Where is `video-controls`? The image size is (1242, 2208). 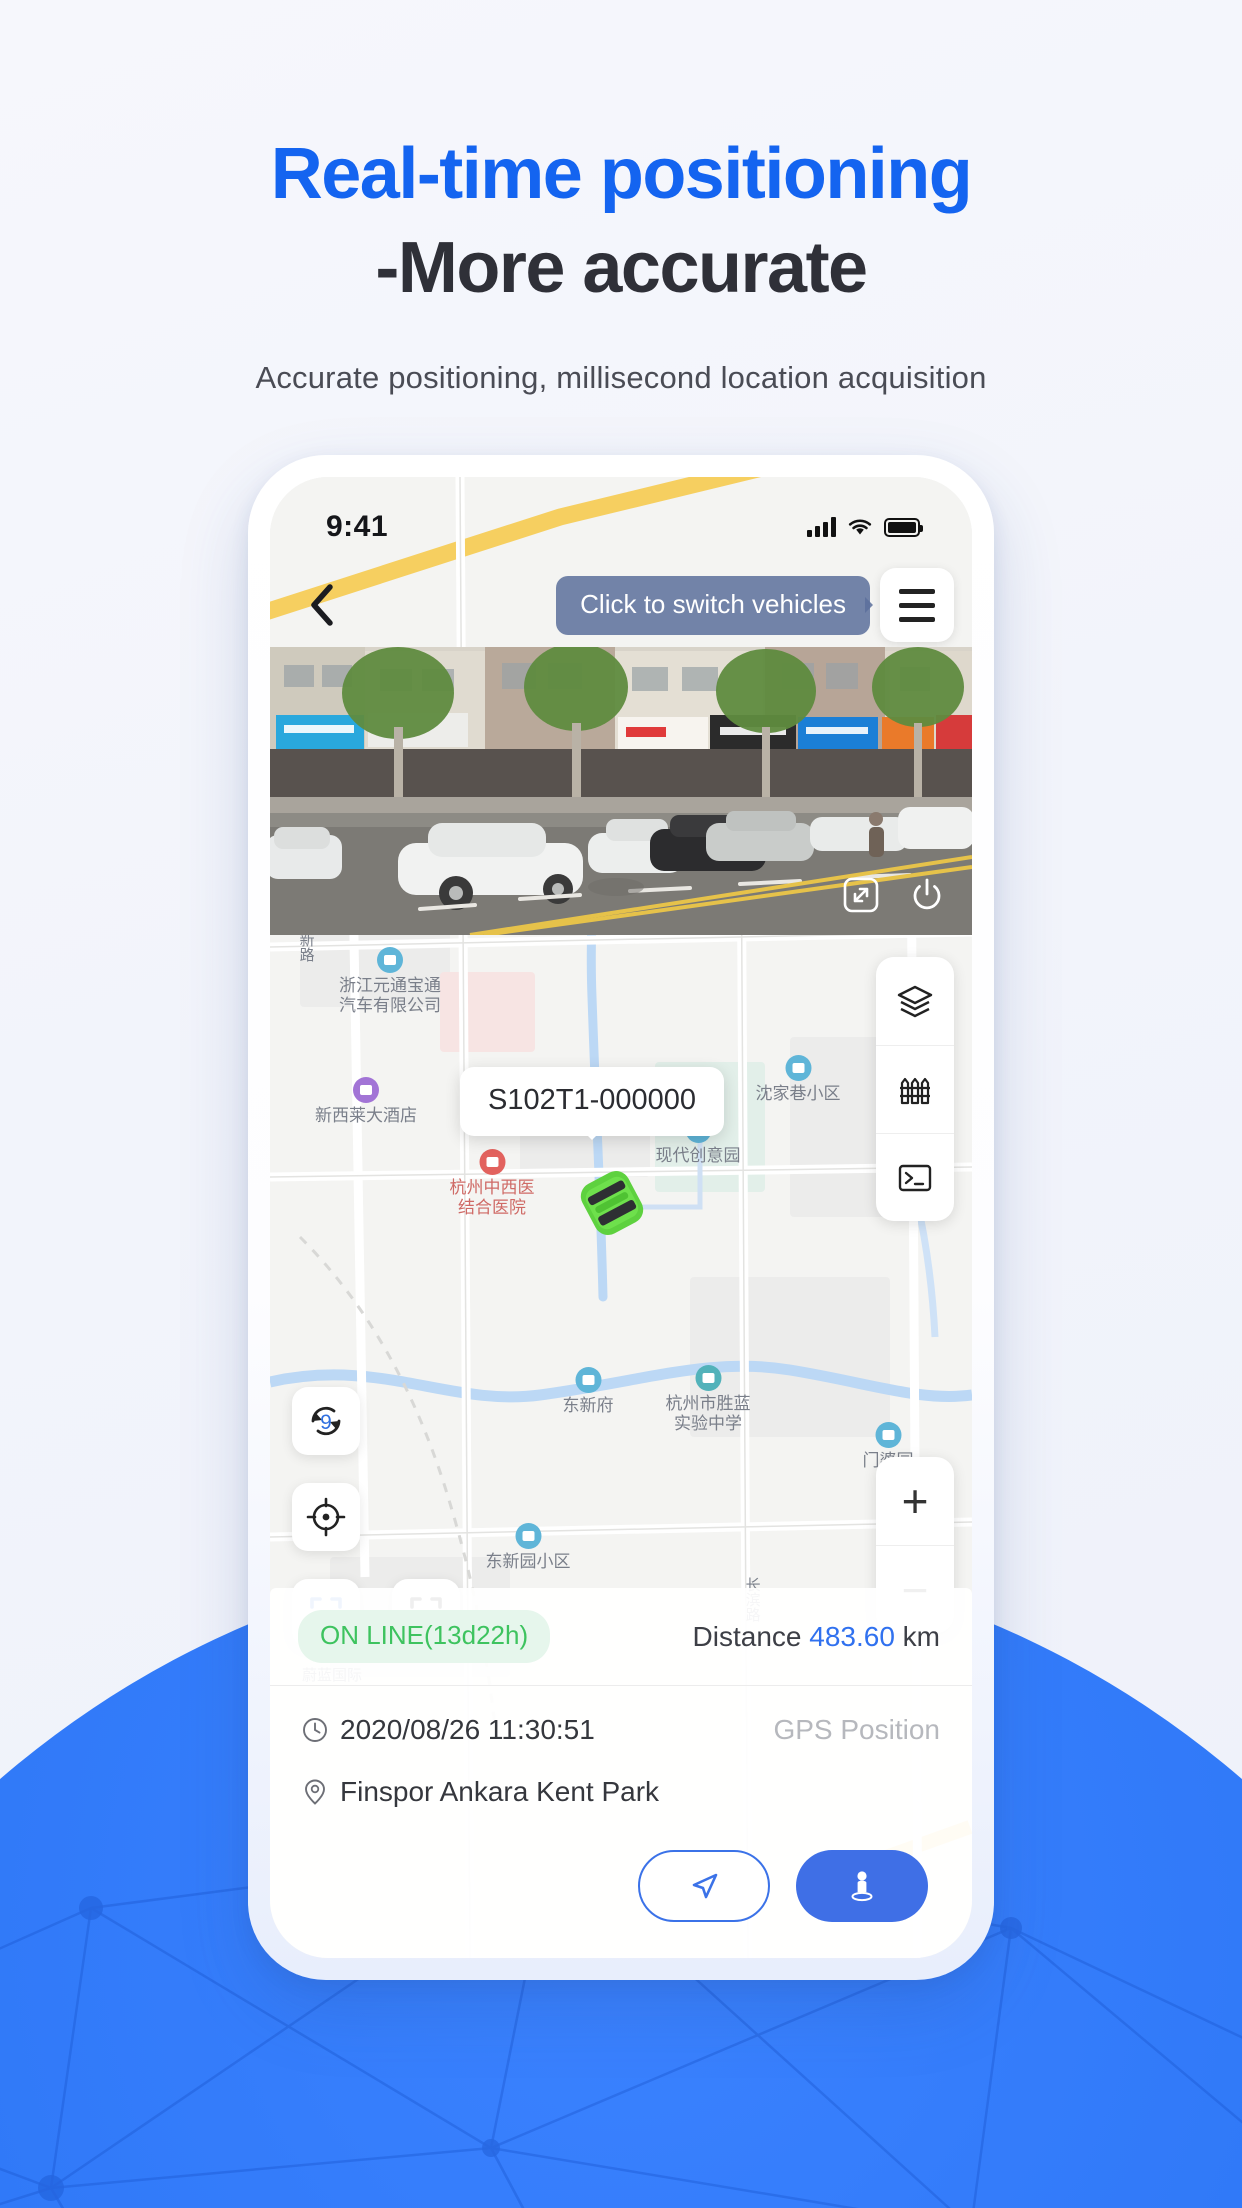
video-controls is located at coordinates (894, 897).